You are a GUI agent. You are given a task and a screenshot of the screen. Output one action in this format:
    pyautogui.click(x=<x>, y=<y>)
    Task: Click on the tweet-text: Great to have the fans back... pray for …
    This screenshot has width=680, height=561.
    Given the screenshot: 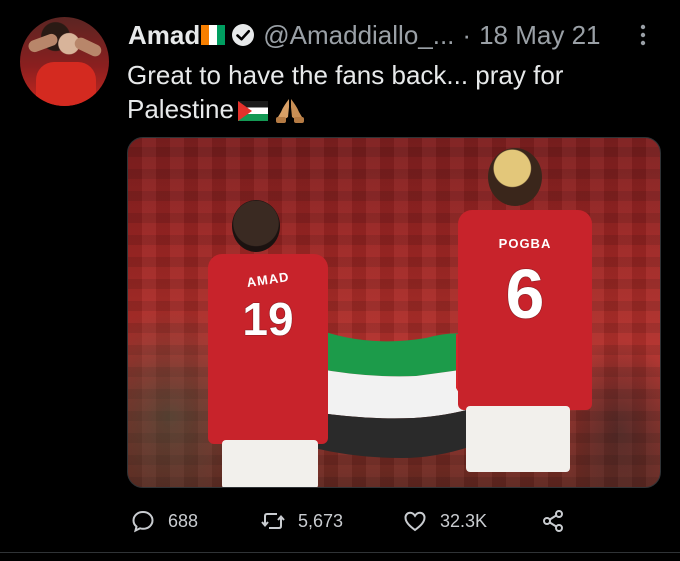 What is the action you would take?
    pyautogui.click(x=387, y=92)
    